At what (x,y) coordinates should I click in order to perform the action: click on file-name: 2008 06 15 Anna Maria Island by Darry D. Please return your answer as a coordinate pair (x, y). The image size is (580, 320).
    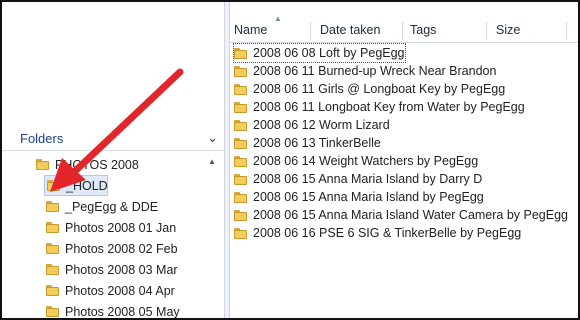
    Looking at the image, I should click on (368, 179).